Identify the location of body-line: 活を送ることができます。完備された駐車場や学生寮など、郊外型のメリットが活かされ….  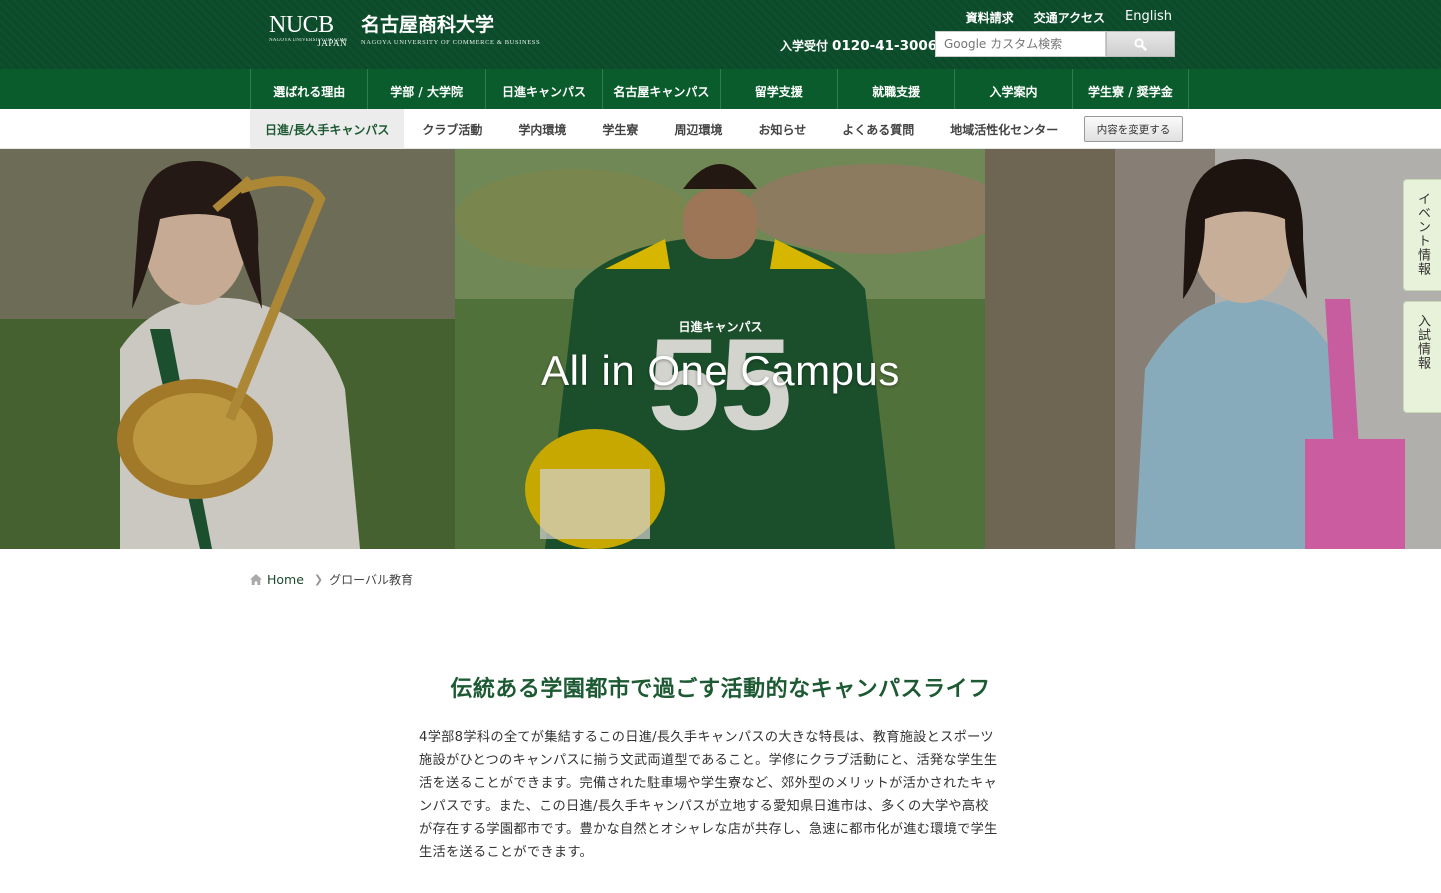
(708, 783).